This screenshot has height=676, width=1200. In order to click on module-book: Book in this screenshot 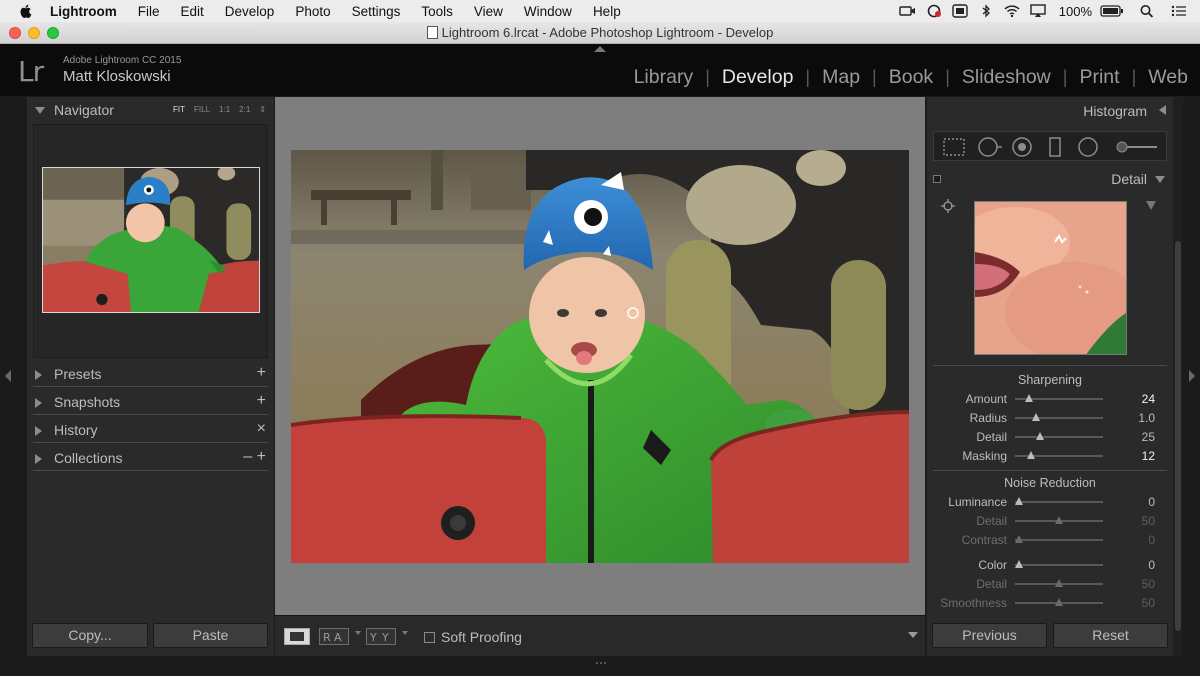, I will do `click(911, 77)`.